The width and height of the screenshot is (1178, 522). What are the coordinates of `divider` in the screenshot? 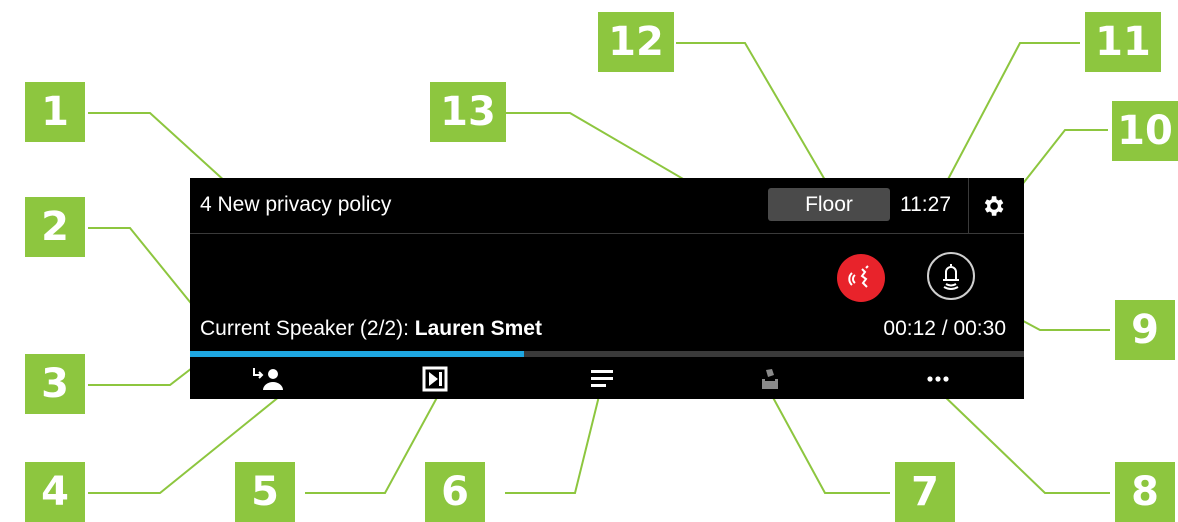 It's located at (968, 205).